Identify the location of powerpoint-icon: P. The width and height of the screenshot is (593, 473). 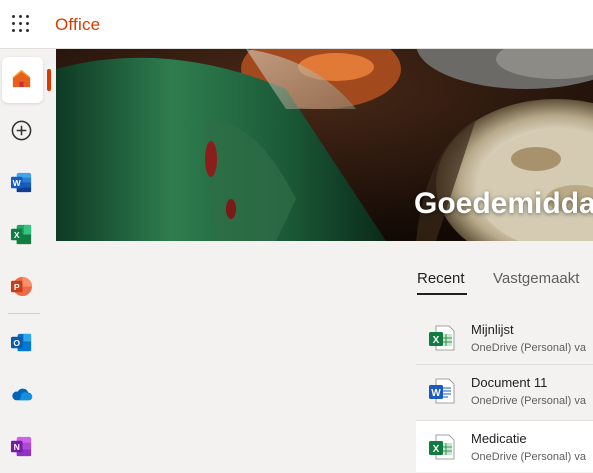
(21, 286).